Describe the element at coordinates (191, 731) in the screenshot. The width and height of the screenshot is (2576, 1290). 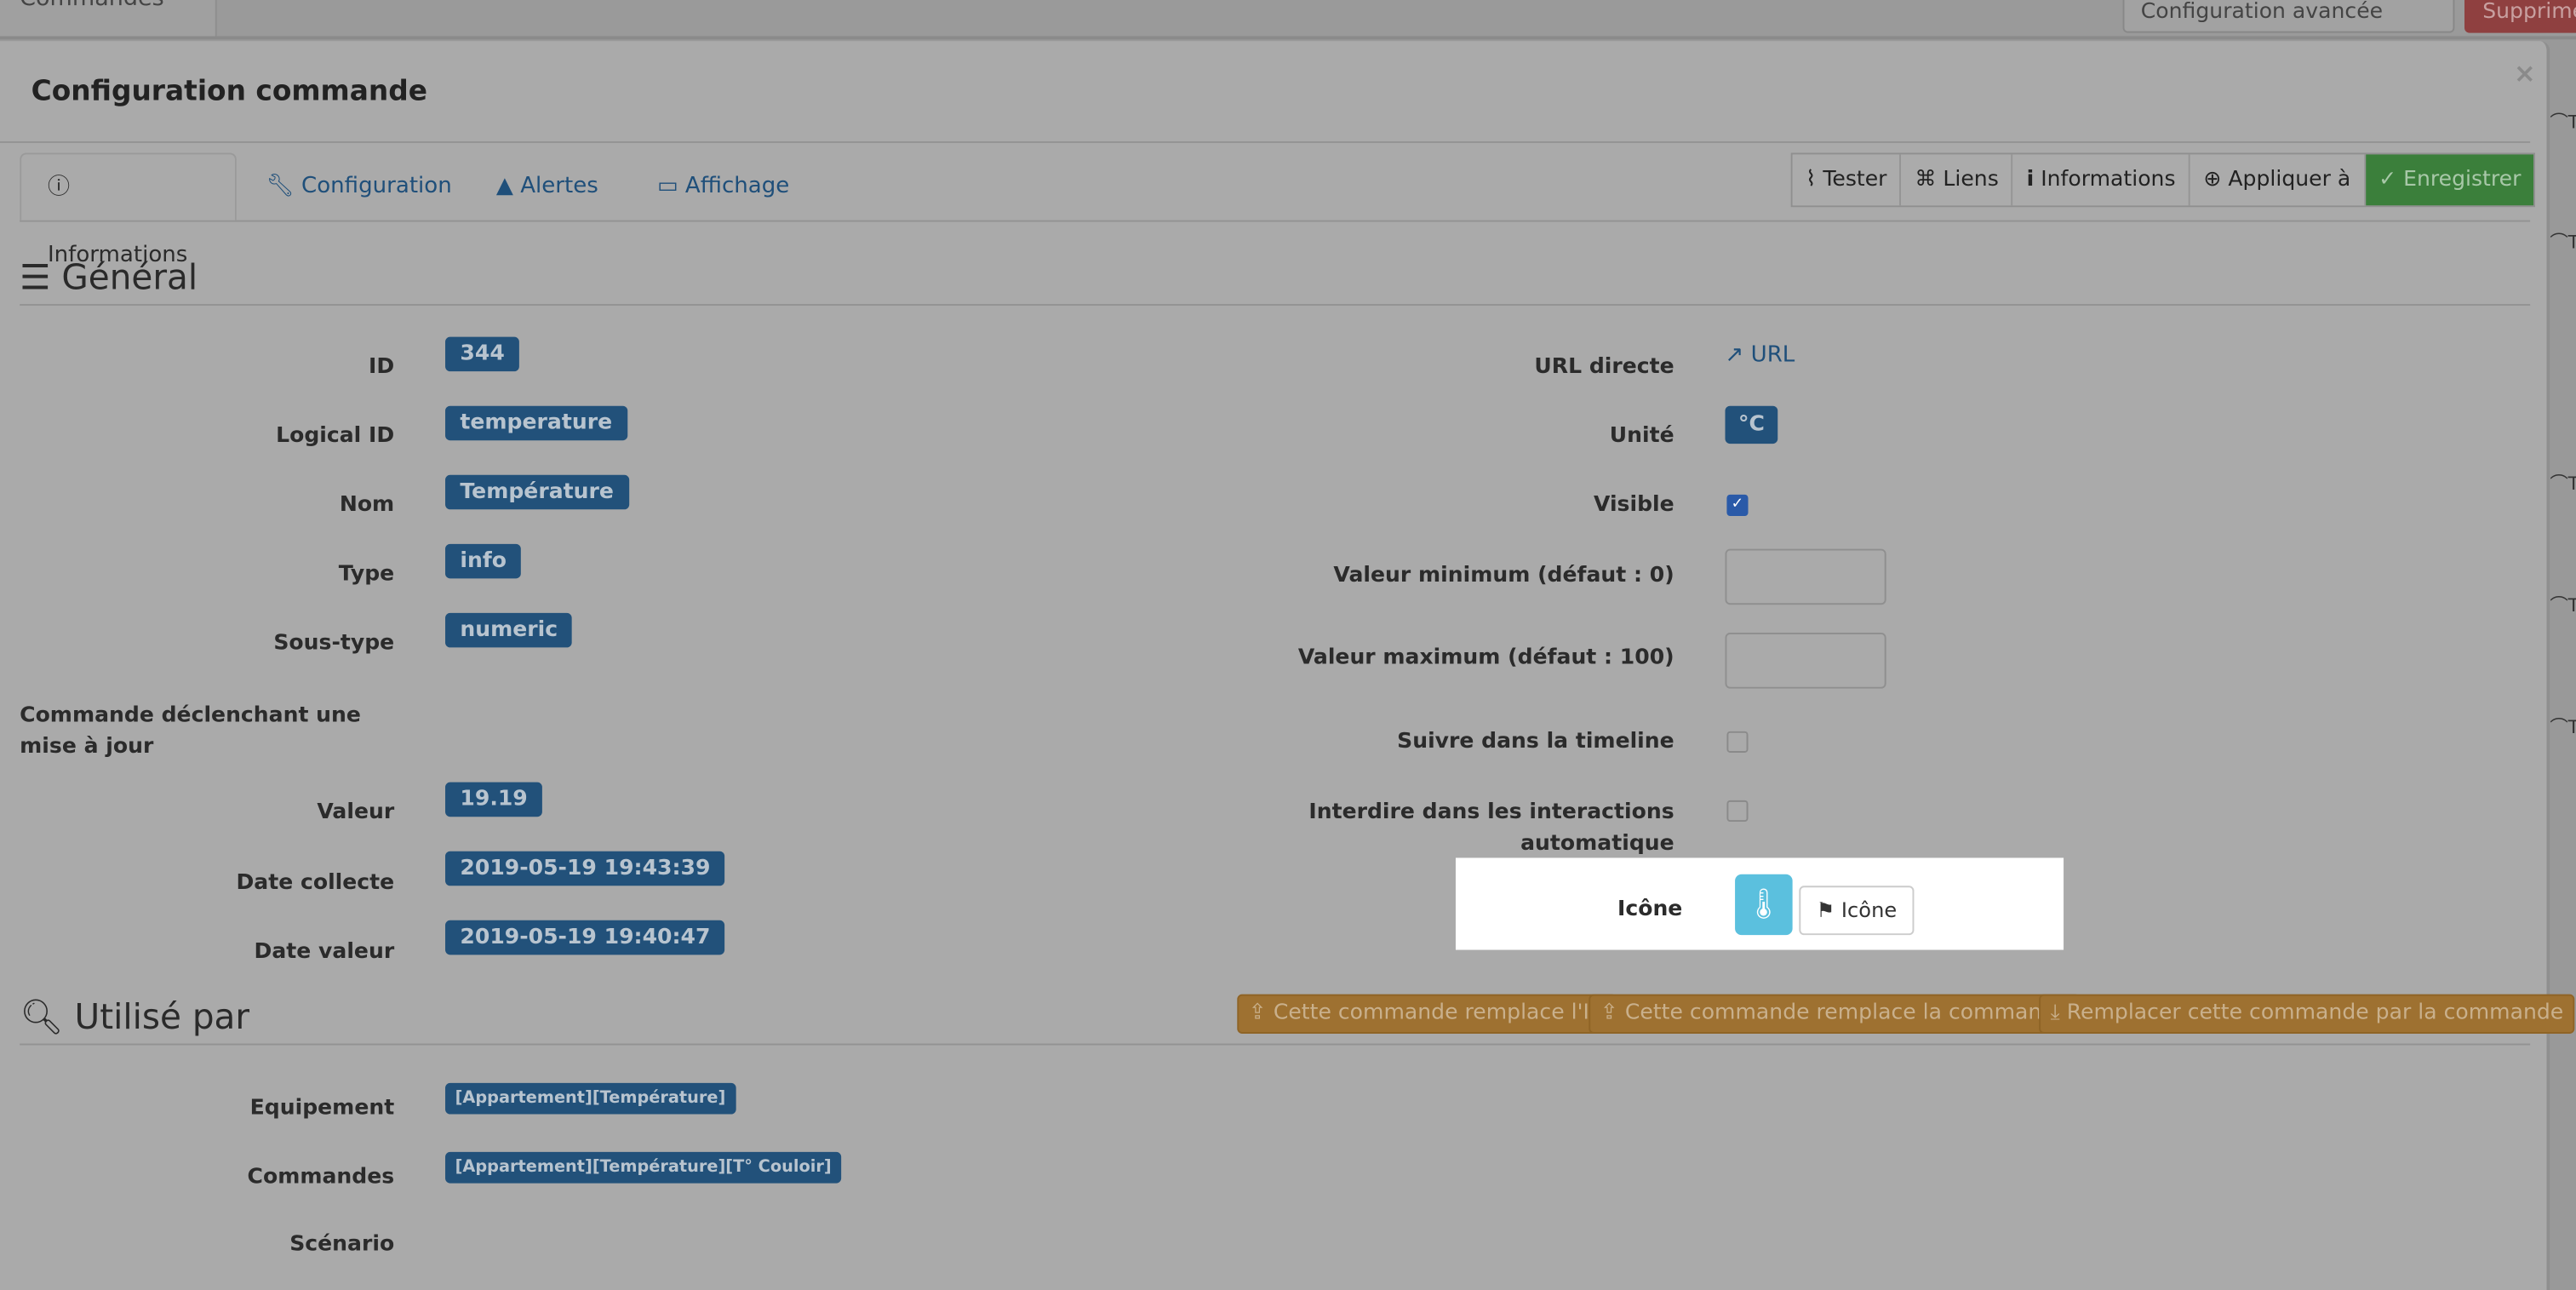
I see `label-trigger-command: Commande déclenchant une mise à jour` at that location.